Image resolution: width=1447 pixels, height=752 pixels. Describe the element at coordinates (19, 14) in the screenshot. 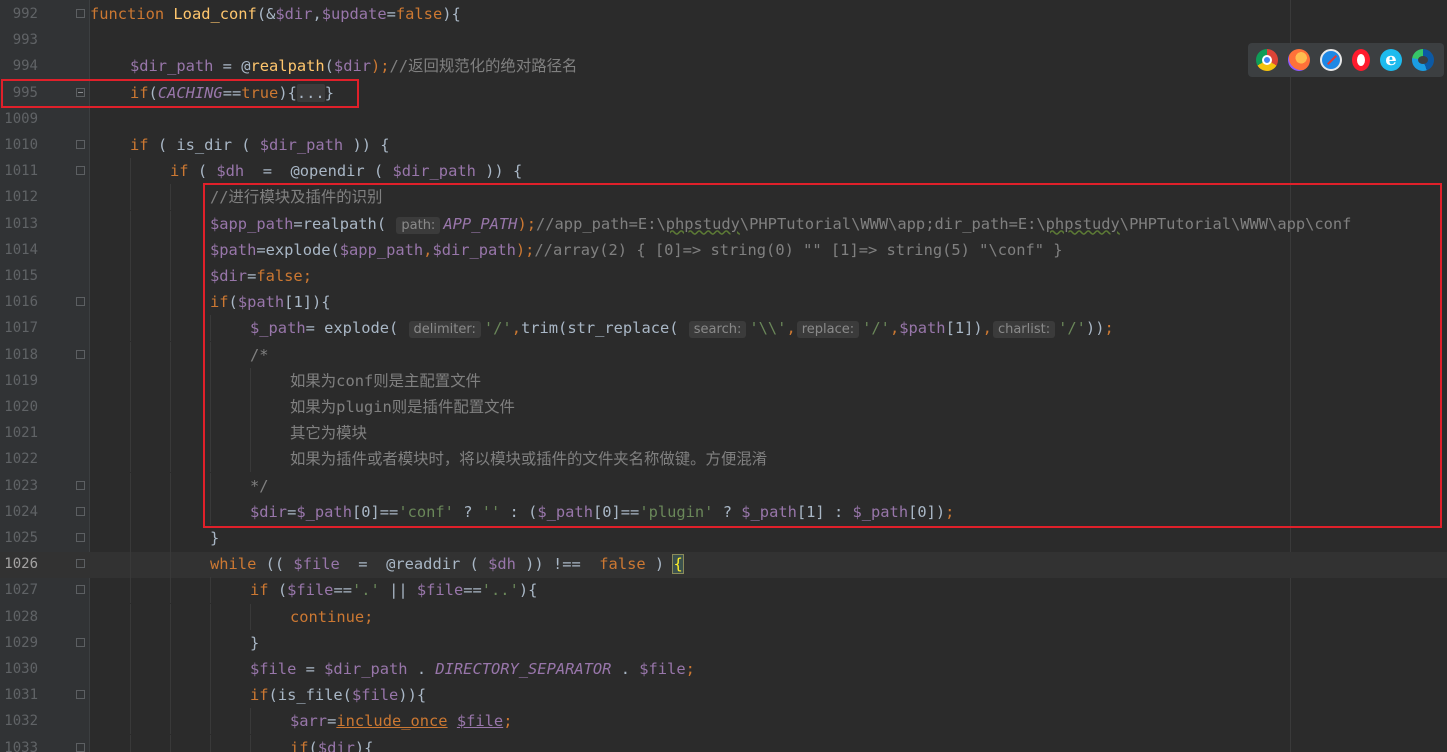

I see `line-number: 992` at that location.